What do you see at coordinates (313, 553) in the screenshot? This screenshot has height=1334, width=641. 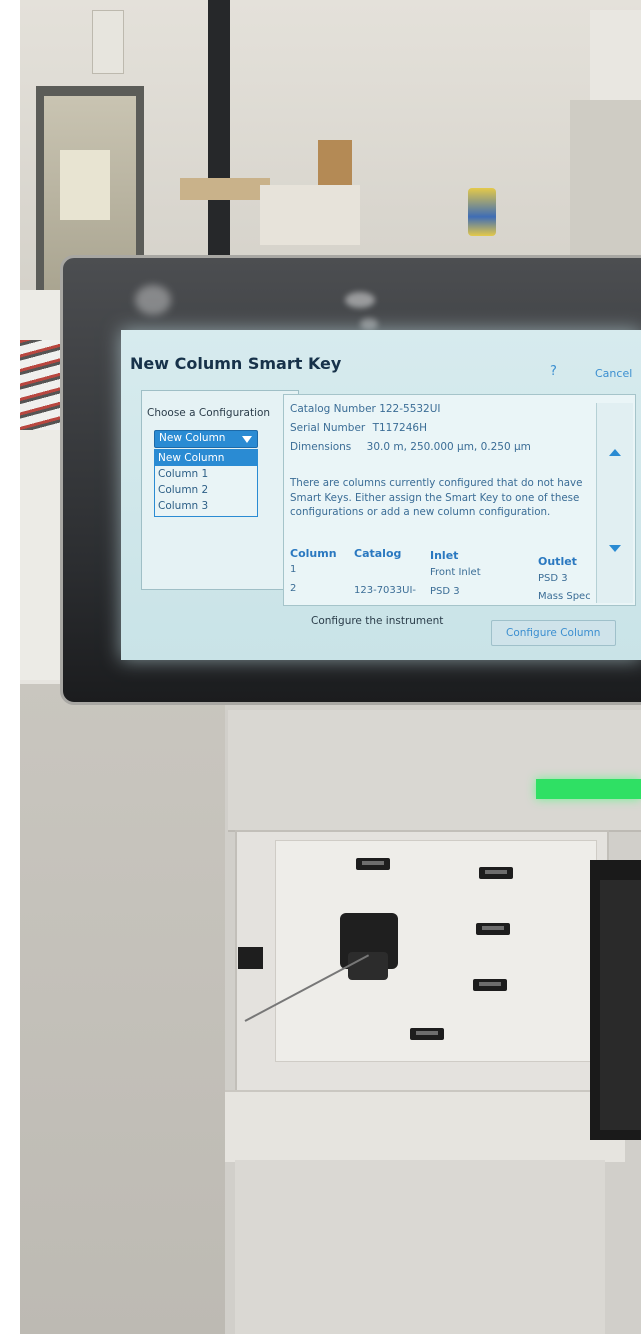 I see `column-header: Column` at bounding box center [313, 553].